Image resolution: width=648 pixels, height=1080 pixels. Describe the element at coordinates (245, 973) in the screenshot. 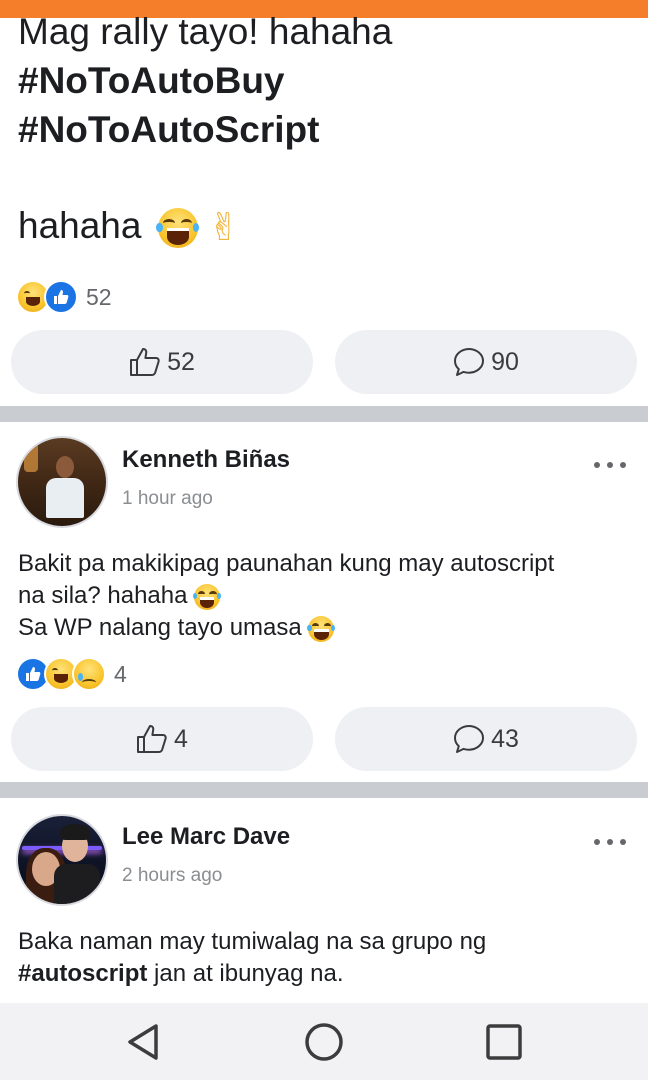

I see `post3-text-segment: jan at ibunyag na.` at that location.